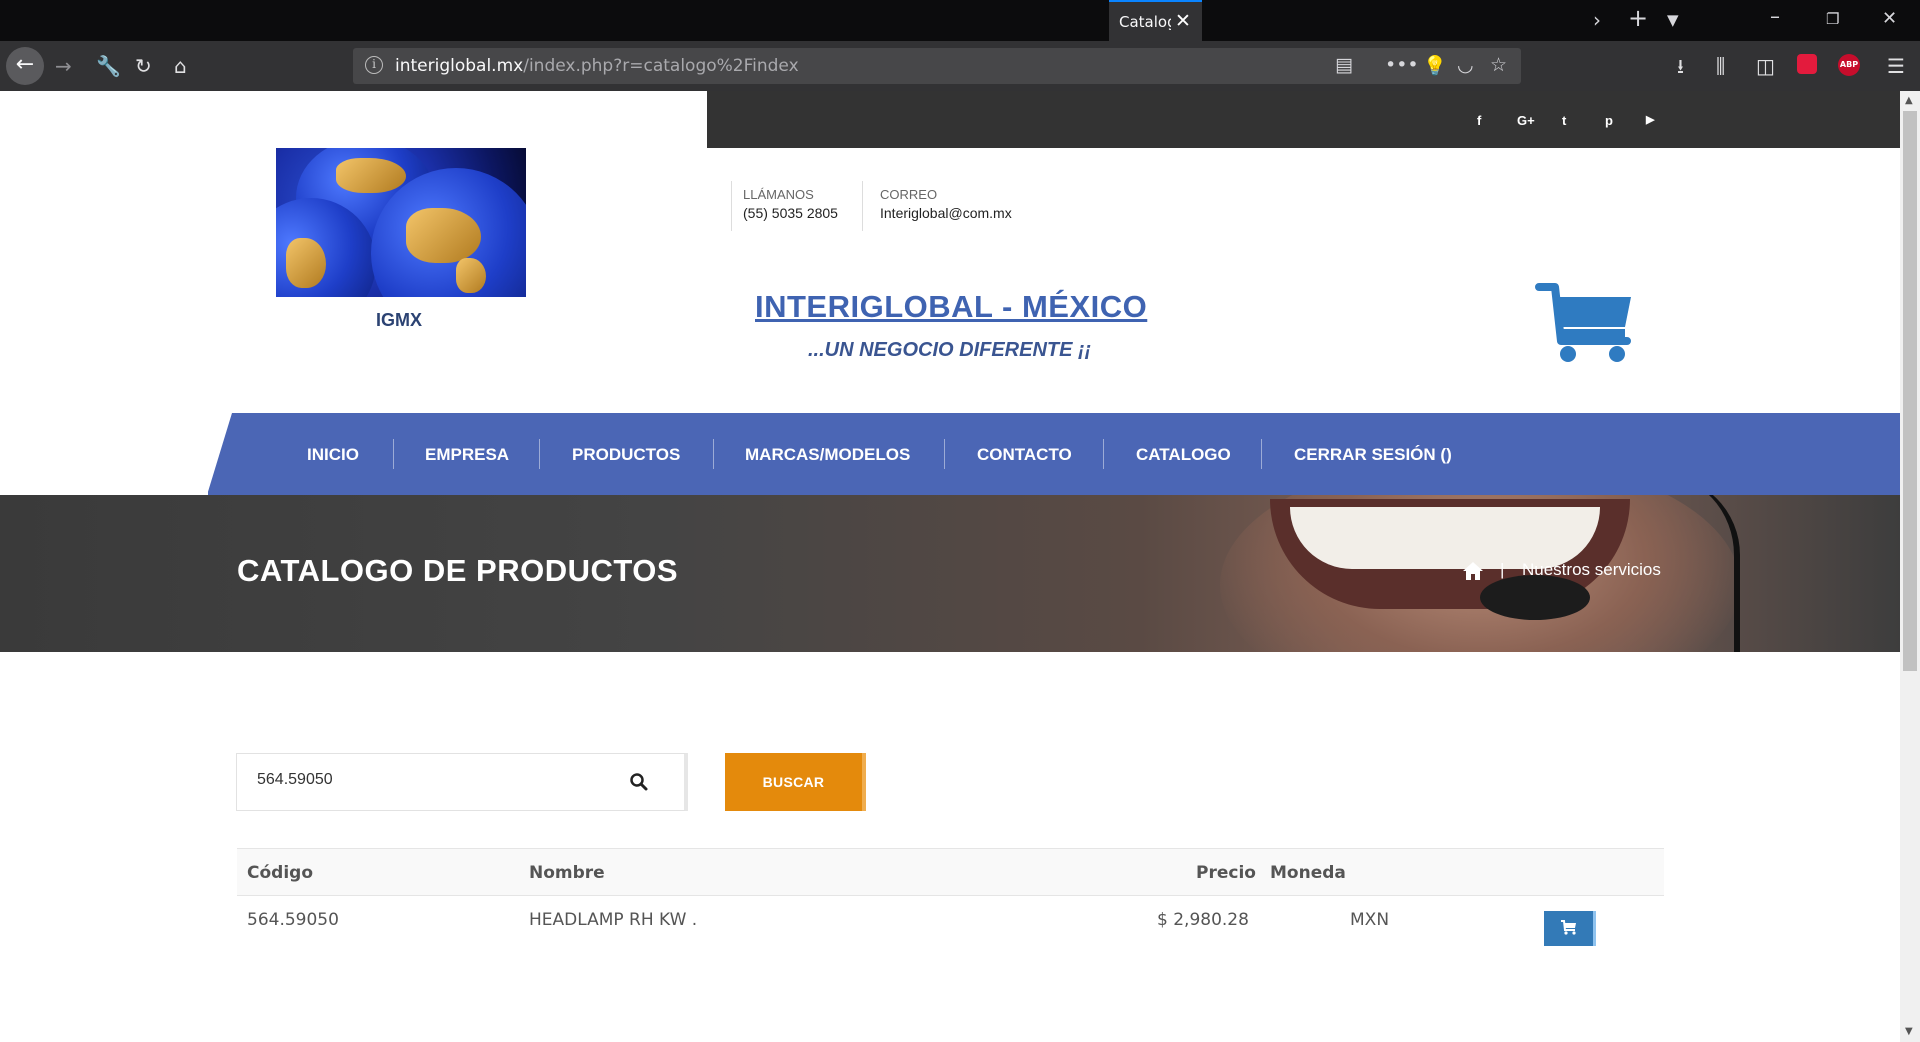 This screenshot has height=1042, width=1920. I want to click on cell-precio: $ 2,980.28, so click(1203, 920).